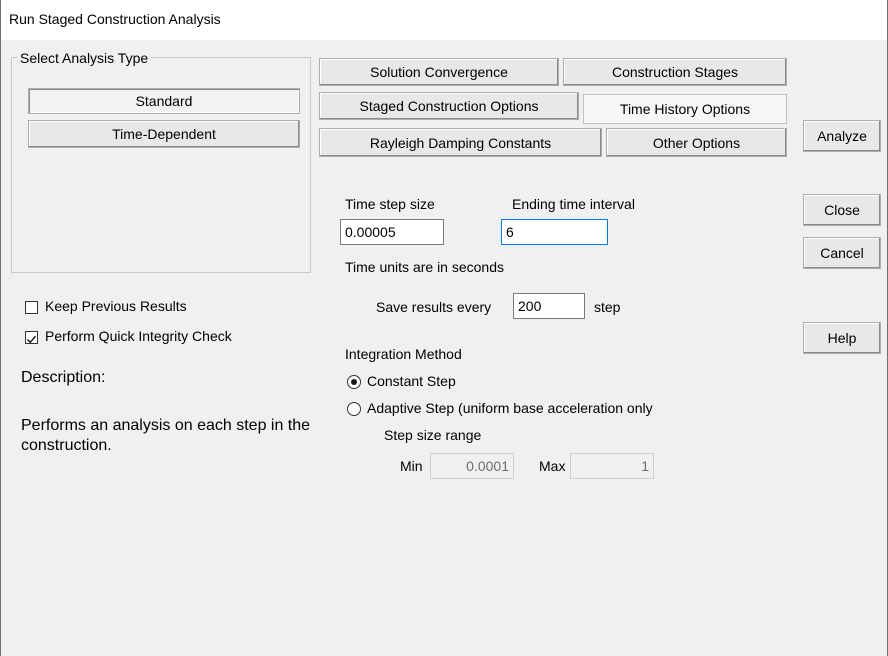 The height and width of the screenshot is (656, 888). Describe the element at coordinates (573, 204) in the screenshot. I see `ending-time-interval-label: Ending time interval` at that location.